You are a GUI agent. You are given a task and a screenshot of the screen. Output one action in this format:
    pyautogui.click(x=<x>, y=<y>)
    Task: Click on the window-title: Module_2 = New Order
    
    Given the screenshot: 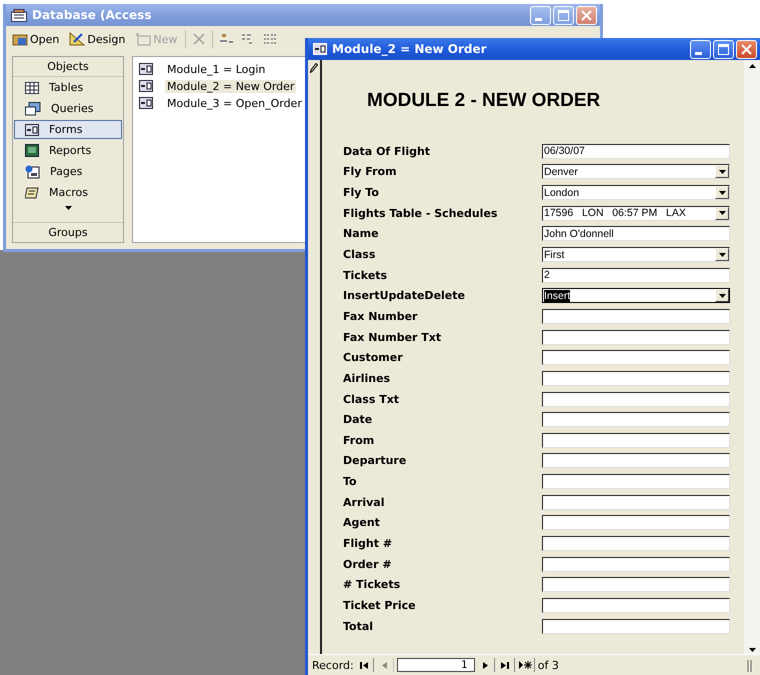 What is the action you would take?
    pyautogui.click(x=410, y=49)
    